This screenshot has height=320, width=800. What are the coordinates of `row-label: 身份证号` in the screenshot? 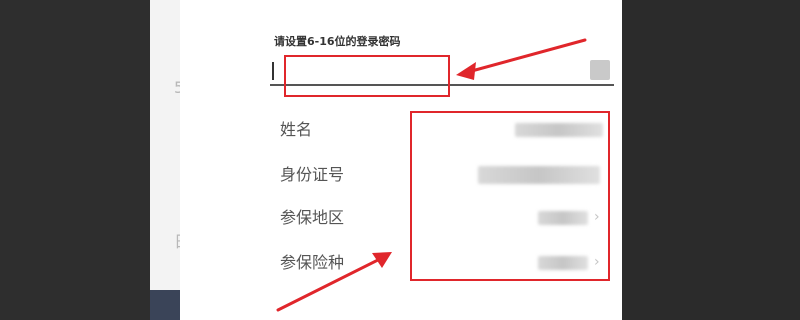 It's located at (312, 174).